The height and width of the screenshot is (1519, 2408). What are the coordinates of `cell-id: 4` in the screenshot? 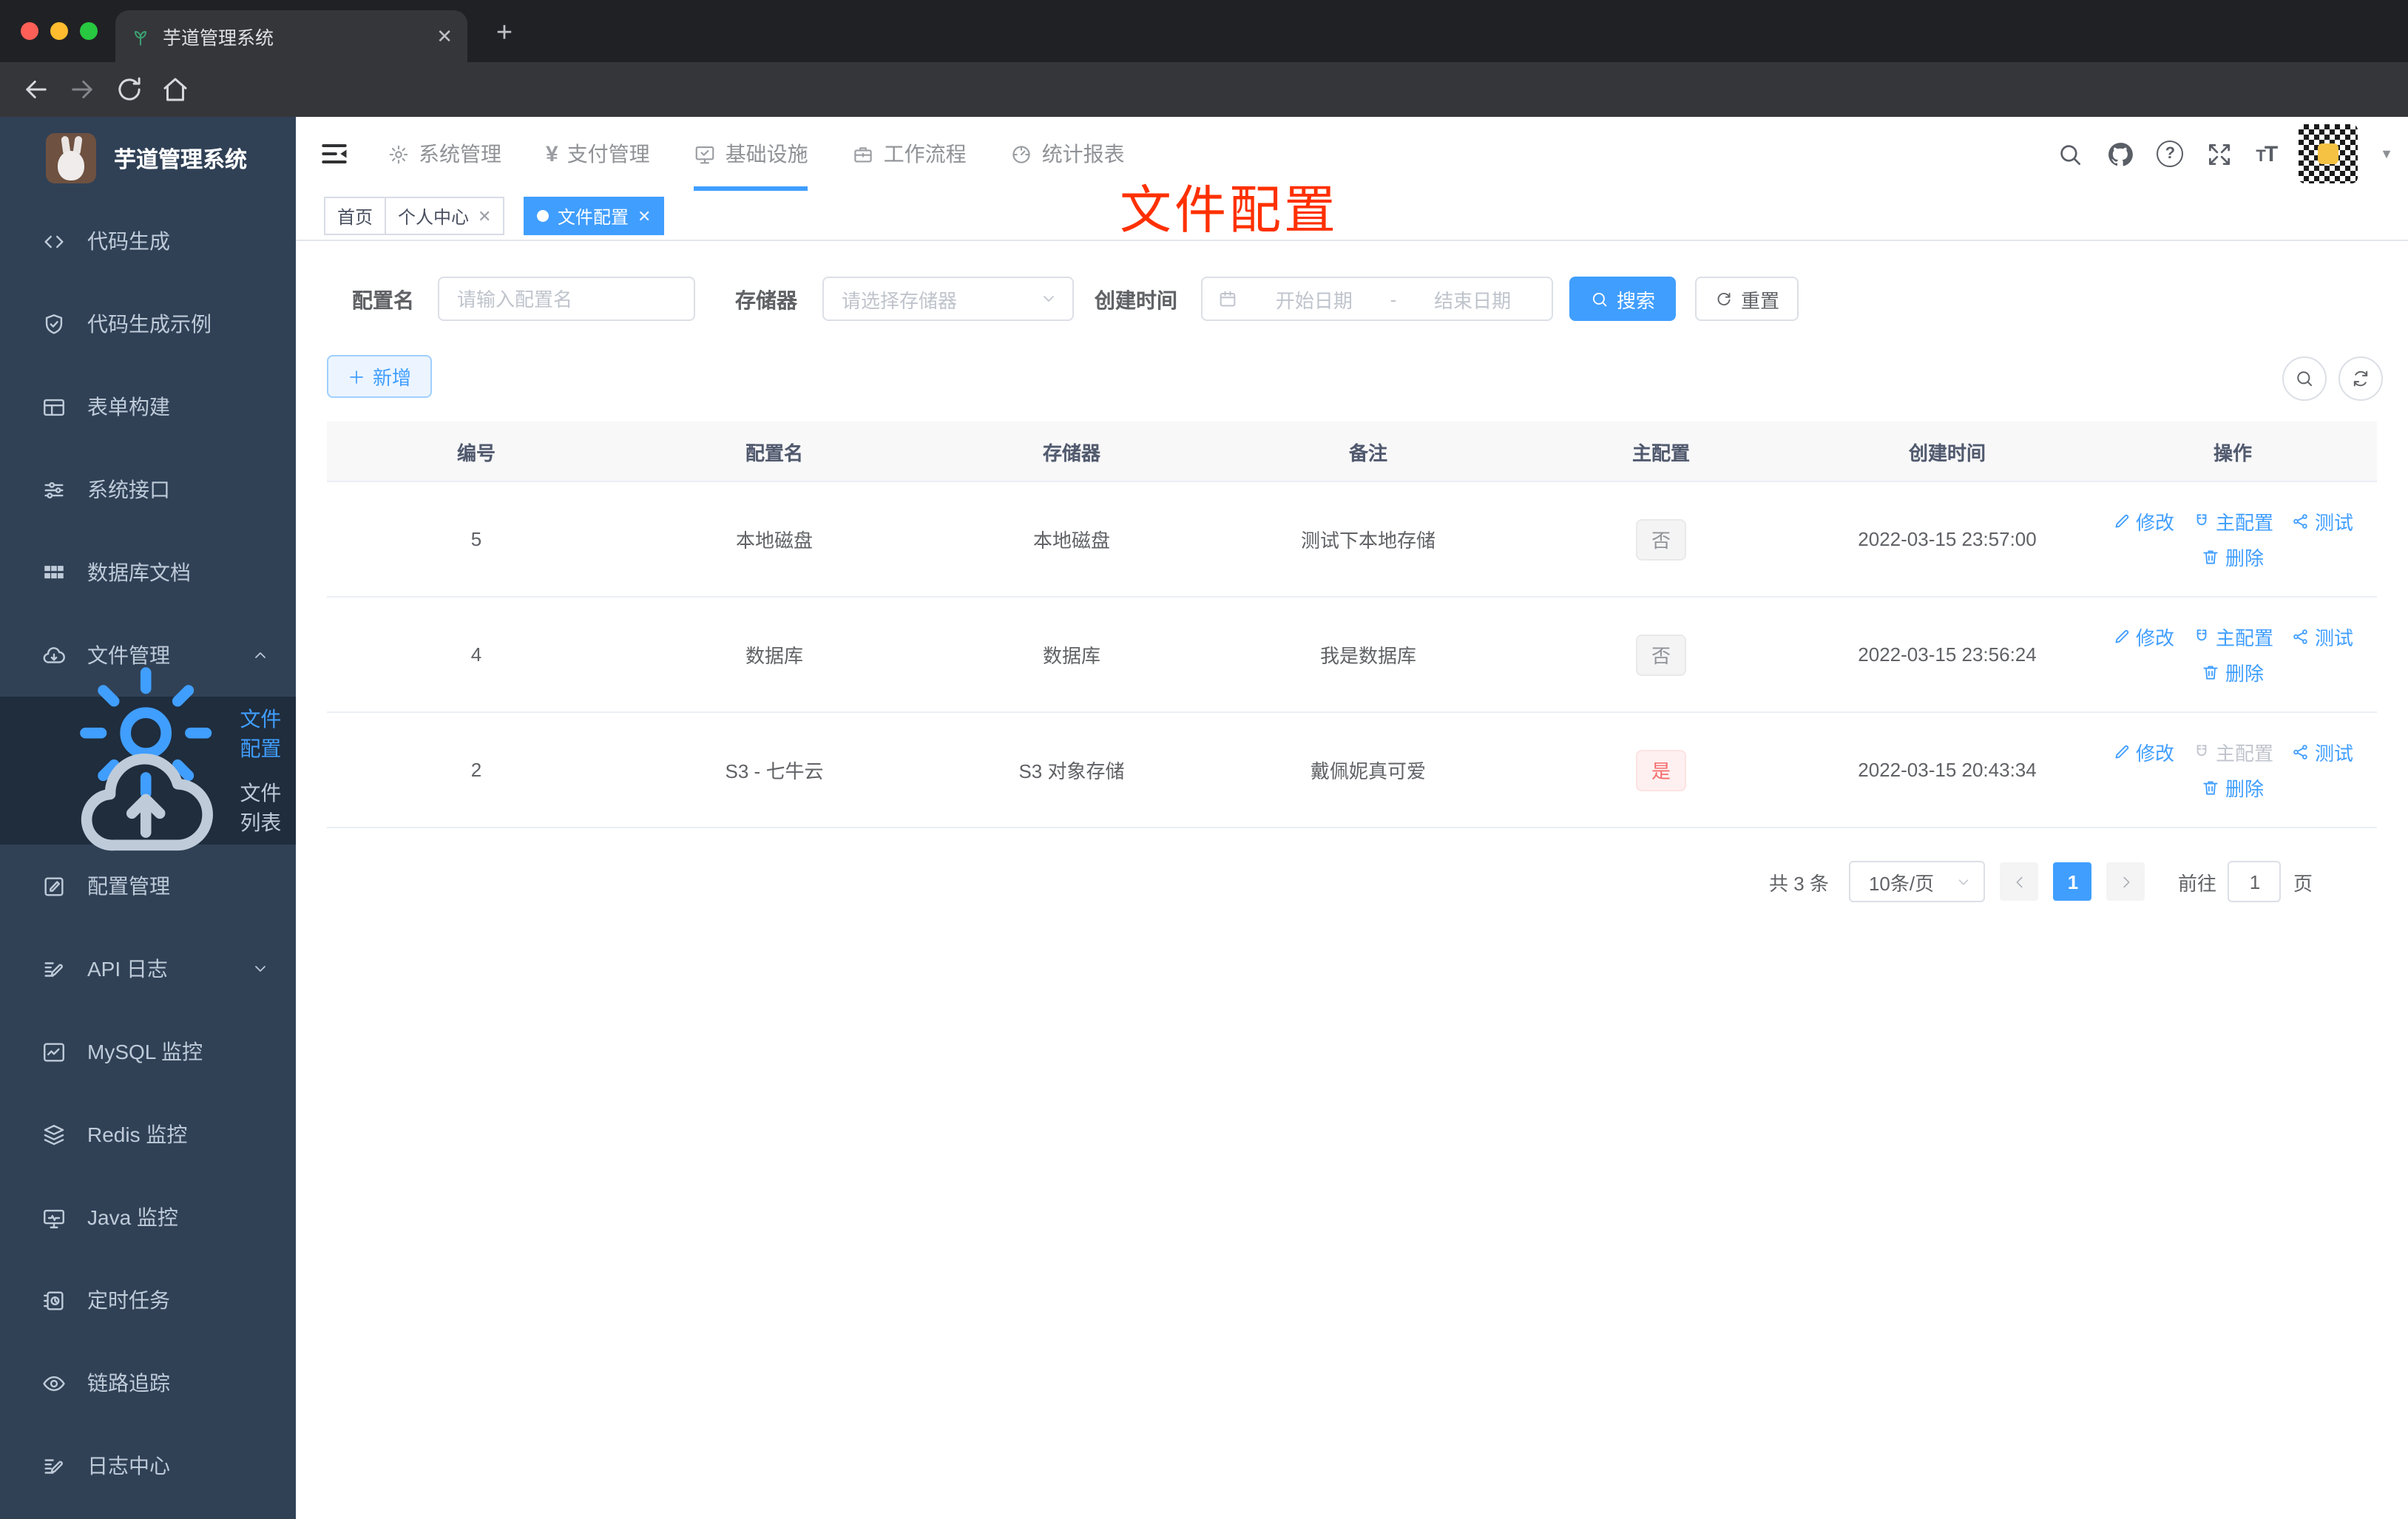 It's located at (476, 654).